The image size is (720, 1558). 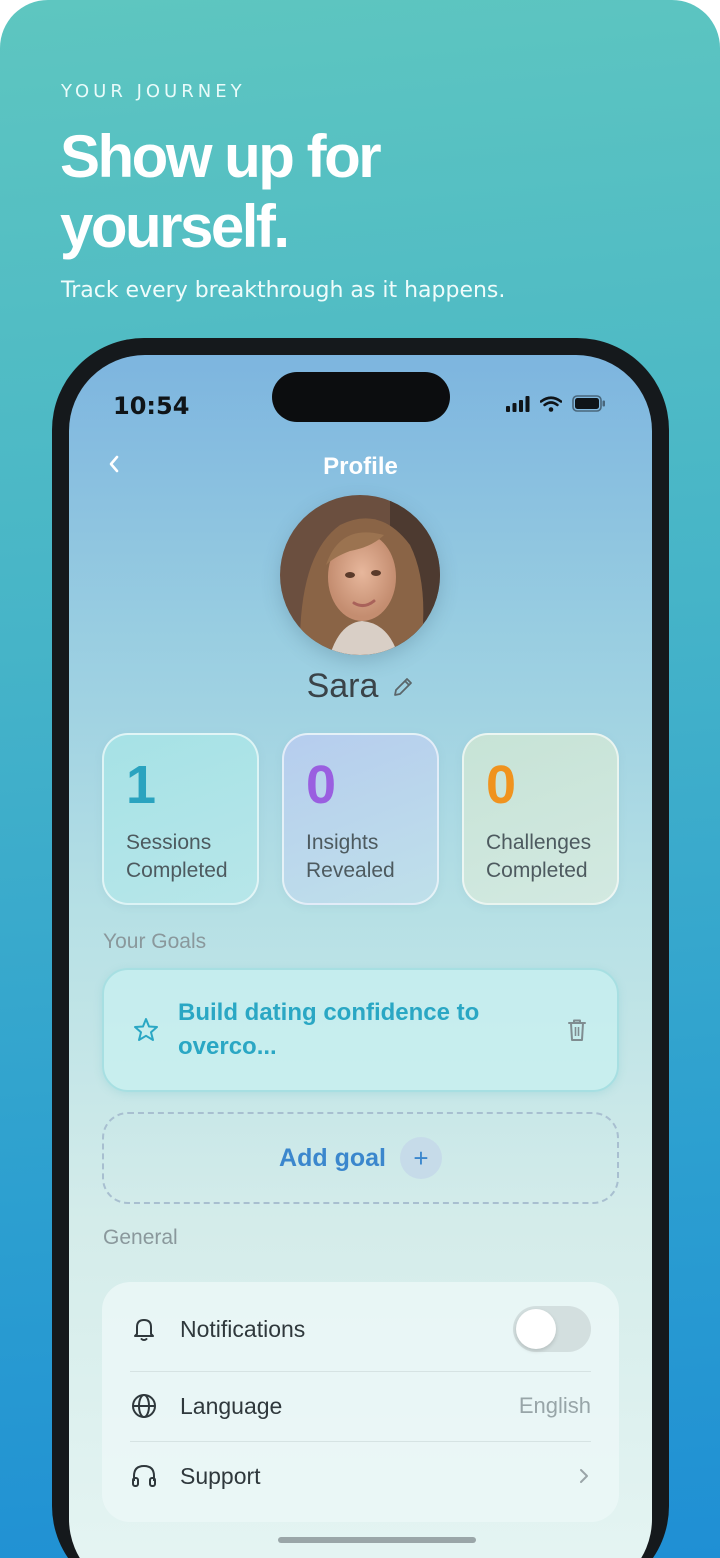 I want to click on star-icon, so click(x=146, y=1029).